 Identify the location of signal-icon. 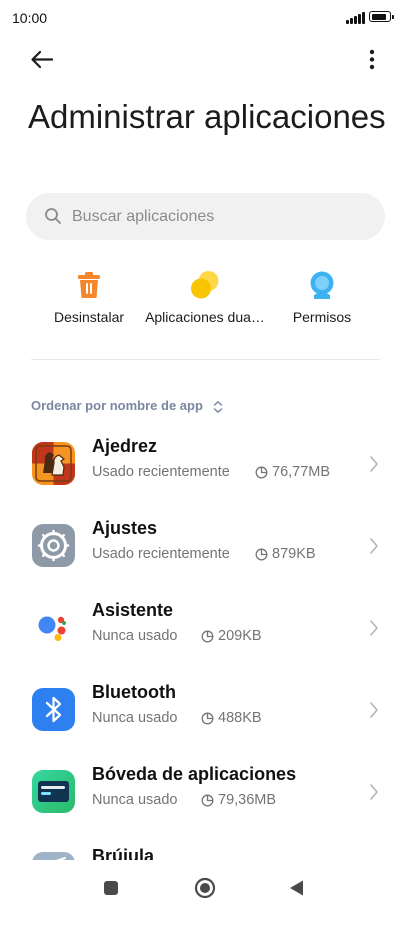
(356, 18).